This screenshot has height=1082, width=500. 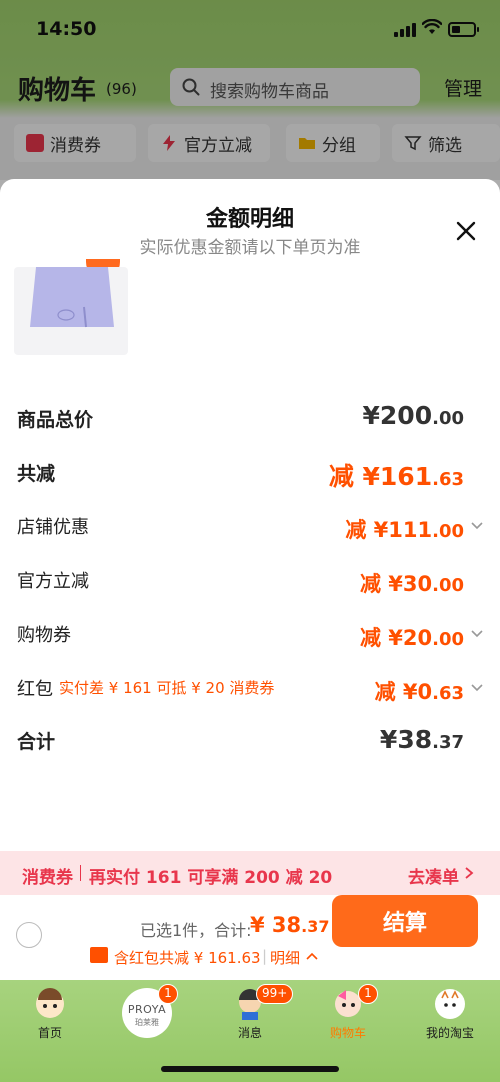 What do you see at coordinates (433, 875) in the screenshot?
I see `add-more-link: 去凑单` at bounding box center [433, 875].